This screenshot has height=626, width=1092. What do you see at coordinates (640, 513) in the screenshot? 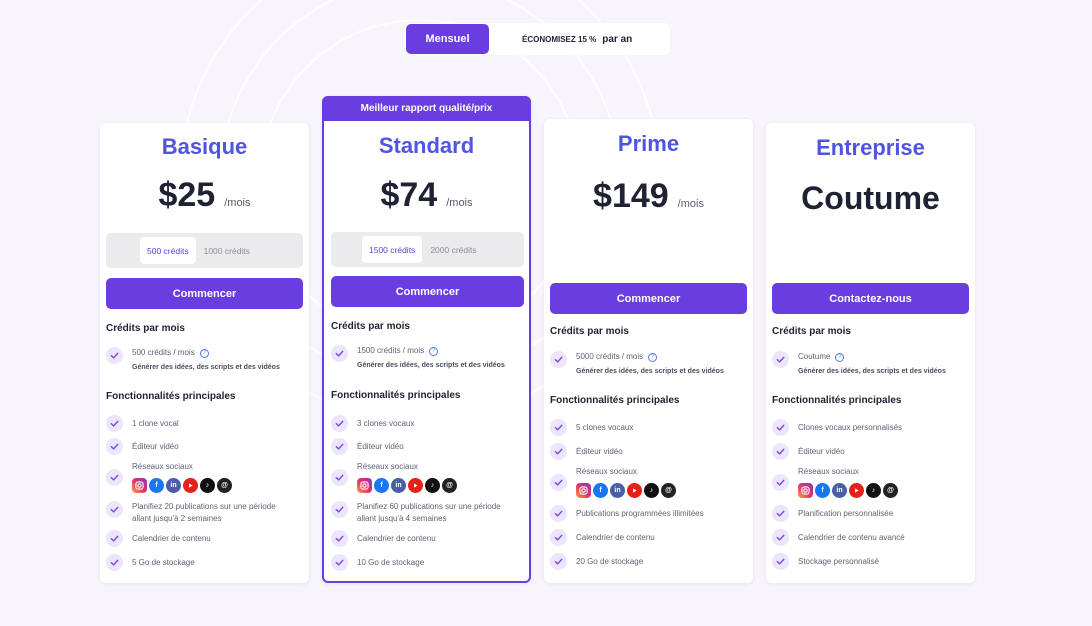
I see `feature-text: Publications programmées illimitées` at bounding box center [640, 513].